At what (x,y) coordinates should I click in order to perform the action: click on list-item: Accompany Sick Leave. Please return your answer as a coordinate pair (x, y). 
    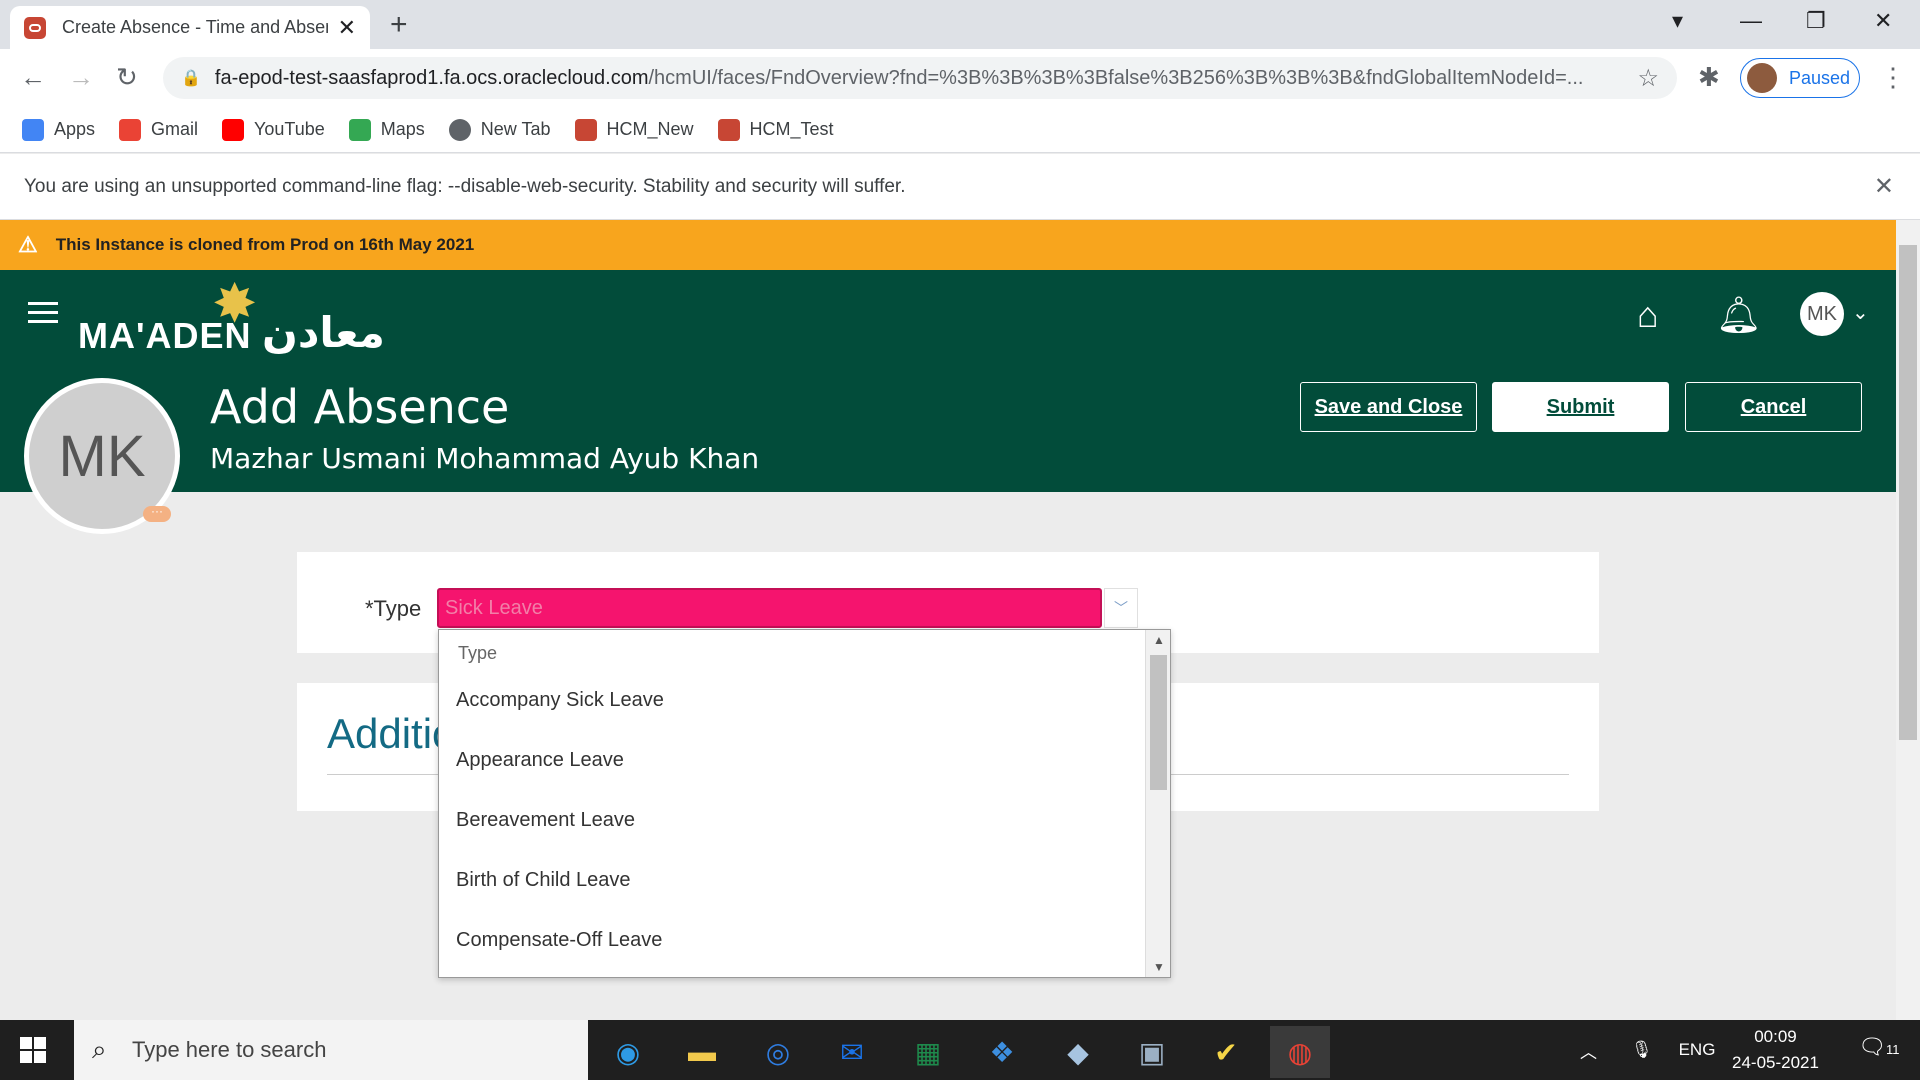
    Looking at the image, I should click on (792, 700).